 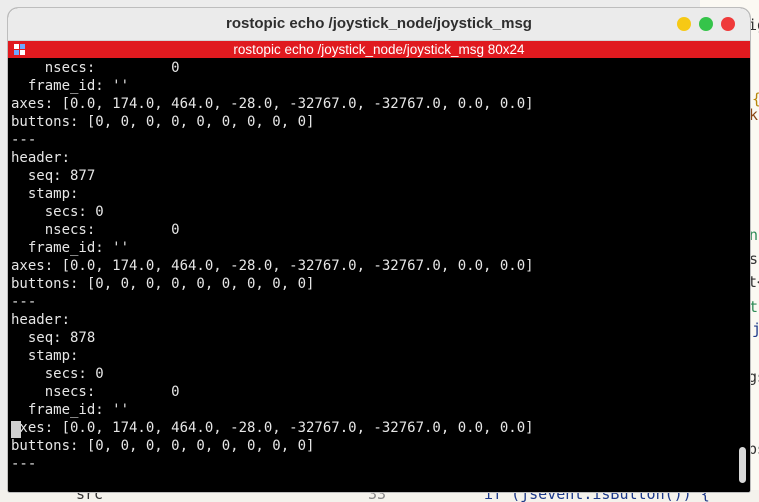 I want to click on scrollbar-thumb, so click(x=742, y=465).